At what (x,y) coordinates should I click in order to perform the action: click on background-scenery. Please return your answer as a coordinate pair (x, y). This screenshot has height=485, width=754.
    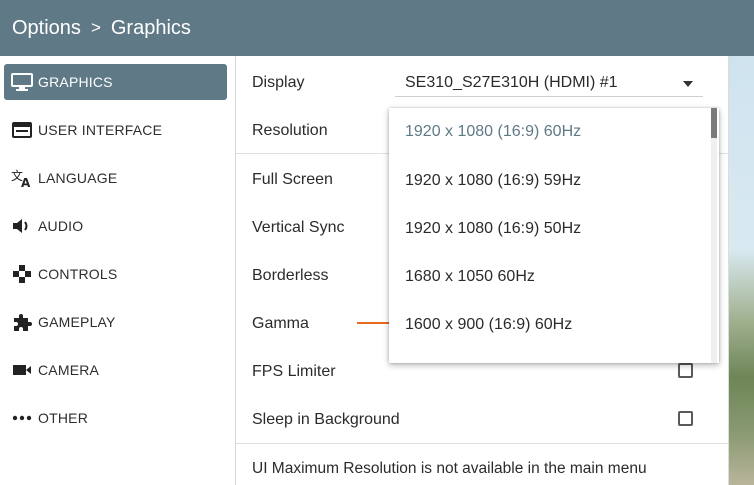
    Looking at the image, I should click on (741, 270).